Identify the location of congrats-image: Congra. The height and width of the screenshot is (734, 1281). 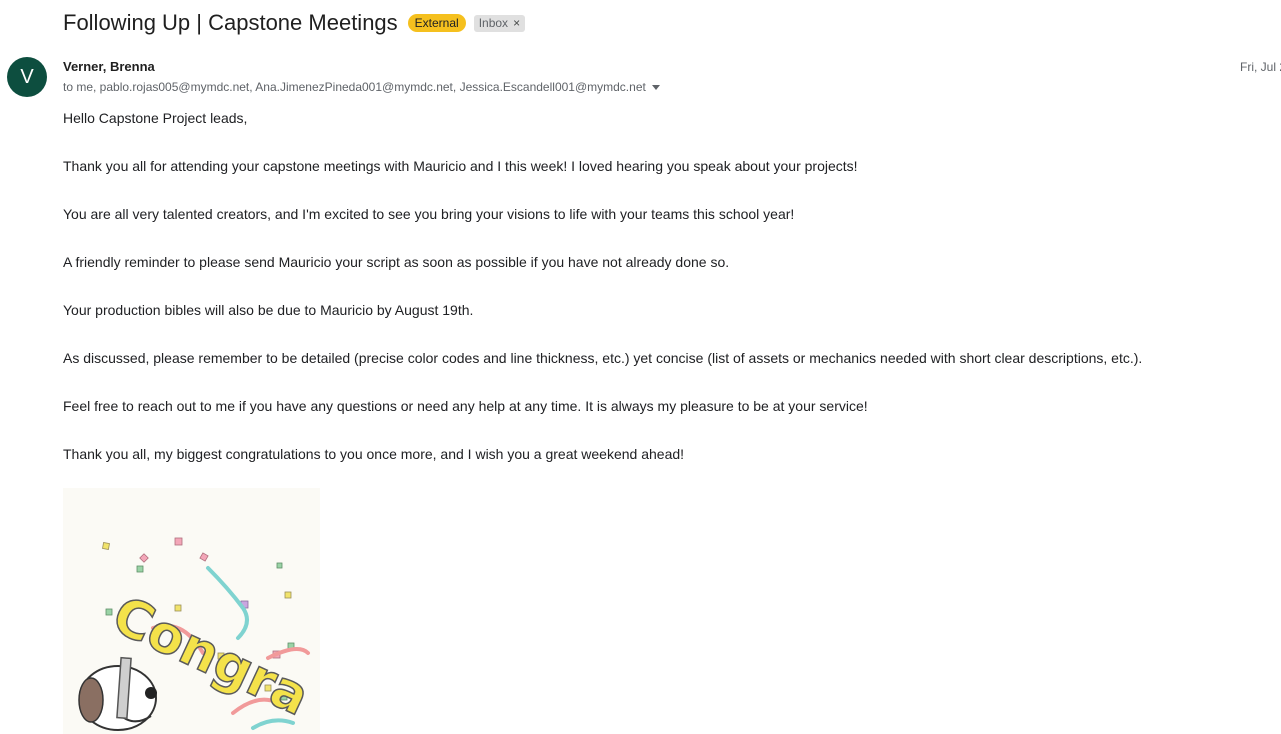
(191, 611).